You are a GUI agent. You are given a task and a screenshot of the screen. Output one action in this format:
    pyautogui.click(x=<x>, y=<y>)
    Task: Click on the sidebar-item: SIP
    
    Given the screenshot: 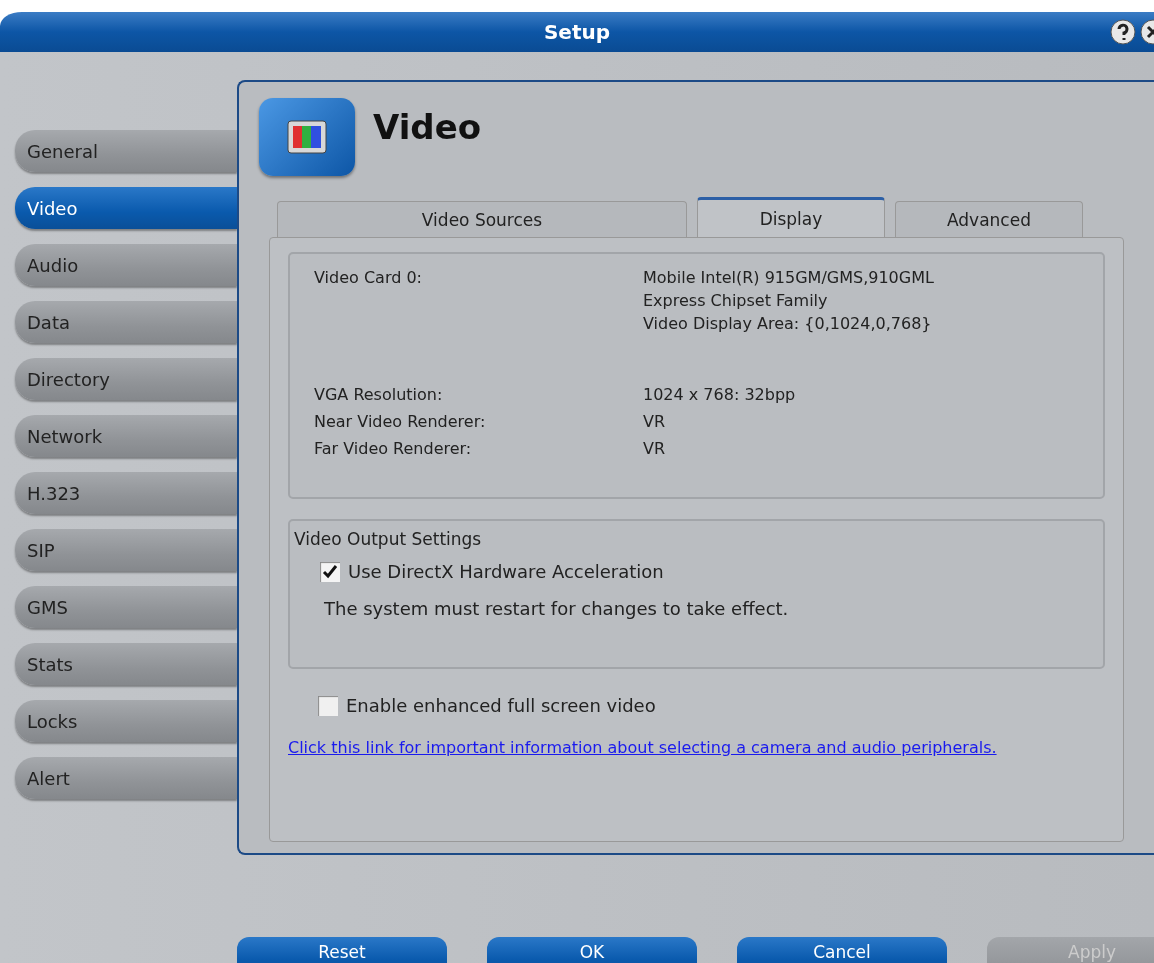 What is the action you would take?
    pyautogui.click(x=126, y=550)
    